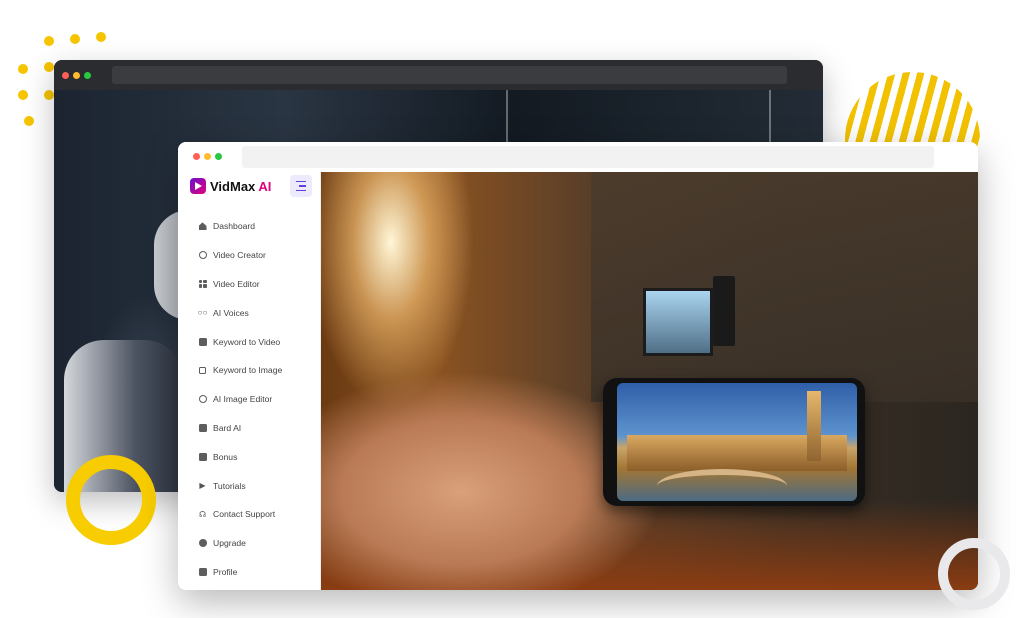 This screenshot has height=618, width=1024. Describe the element at coordinates (737, 442) in the screenshot. I see `phone-screen-photo` at that location.